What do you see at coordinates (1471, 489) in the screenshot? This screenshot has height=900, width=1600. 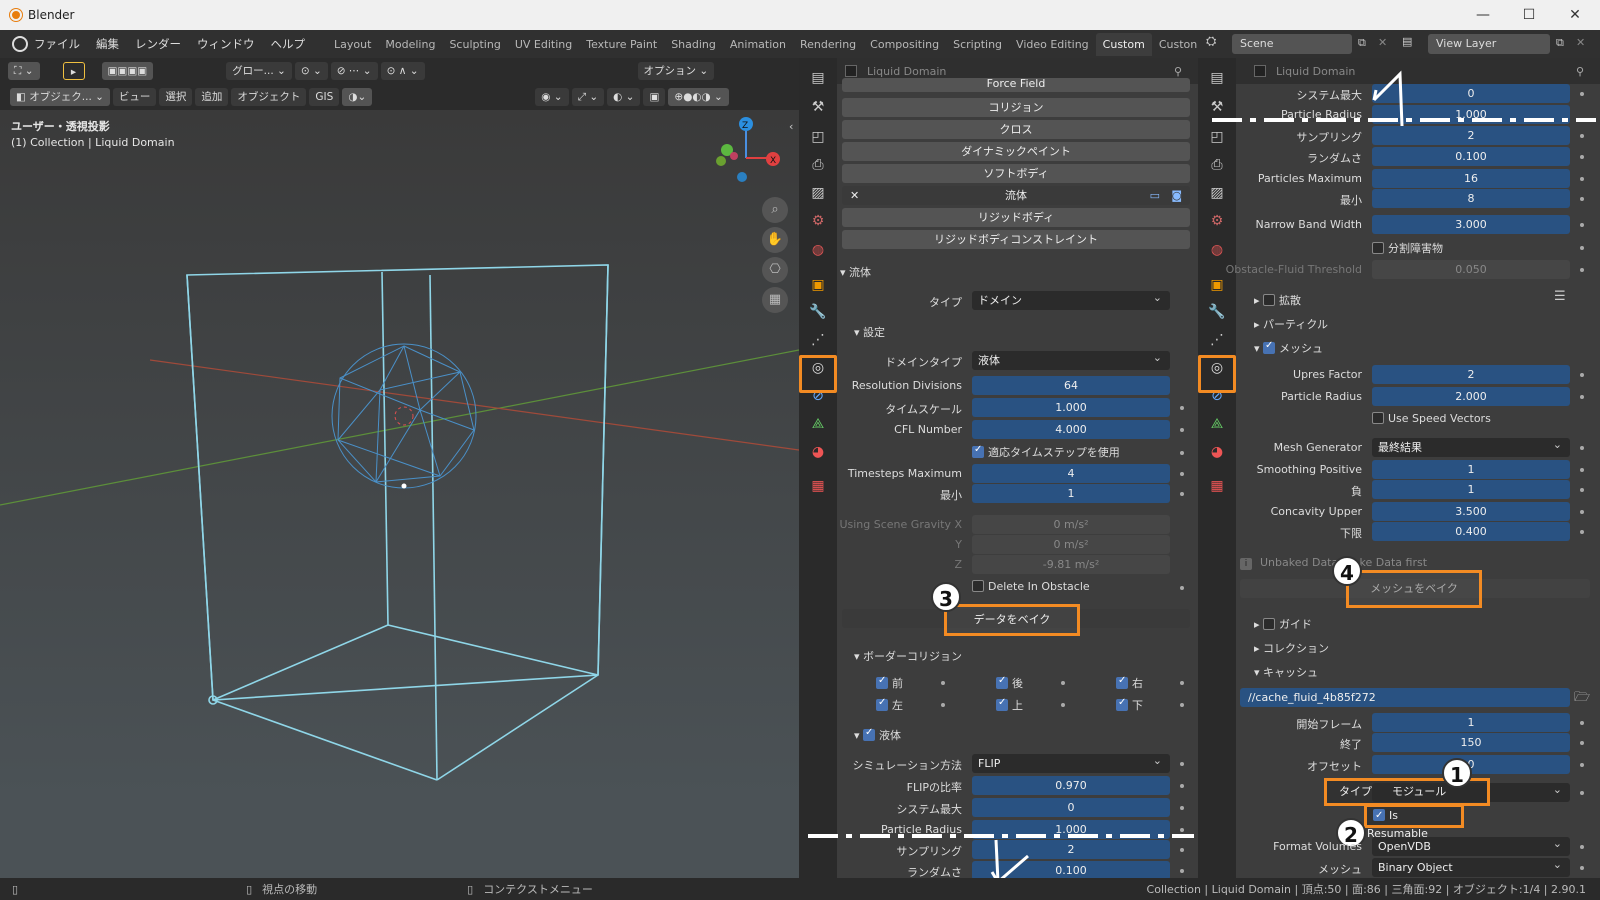 I see `smoothing-negative-field: 1` at bounding box center [1471, 489].